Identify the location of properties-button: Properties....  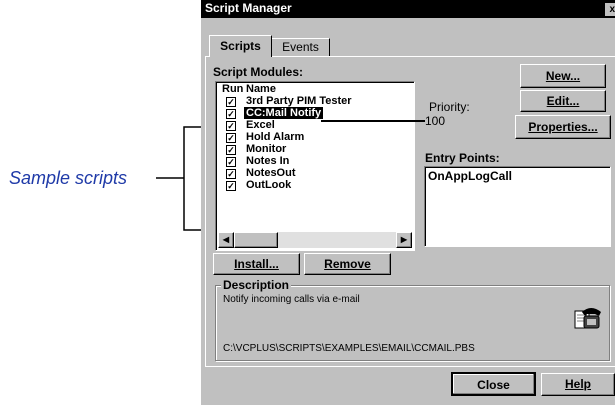
(563, 127).